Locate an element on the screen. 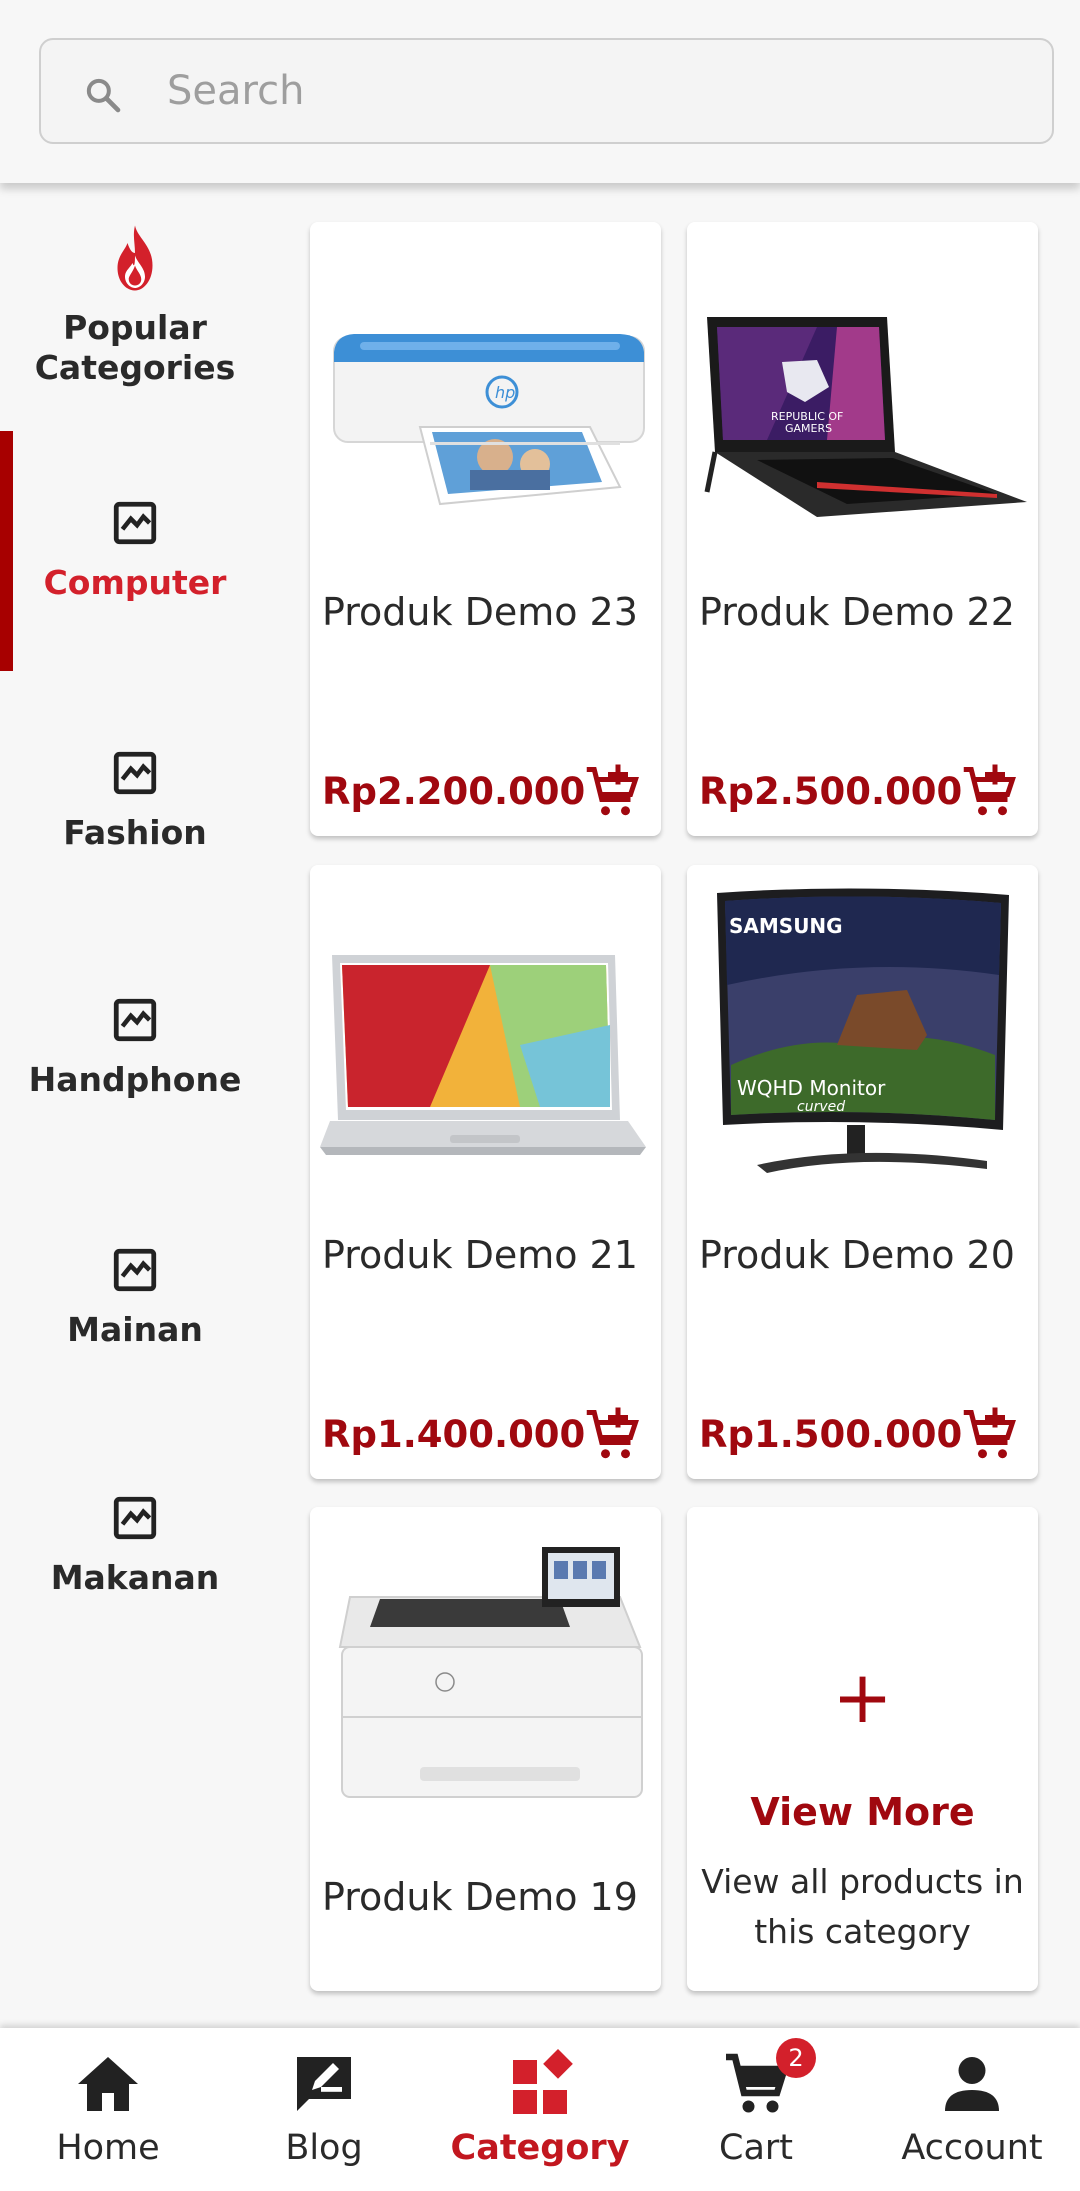 The width and height of the screenshot is (1080, 2191). product-card: Produk Demo 19 is located at coordinates (485, 1749).